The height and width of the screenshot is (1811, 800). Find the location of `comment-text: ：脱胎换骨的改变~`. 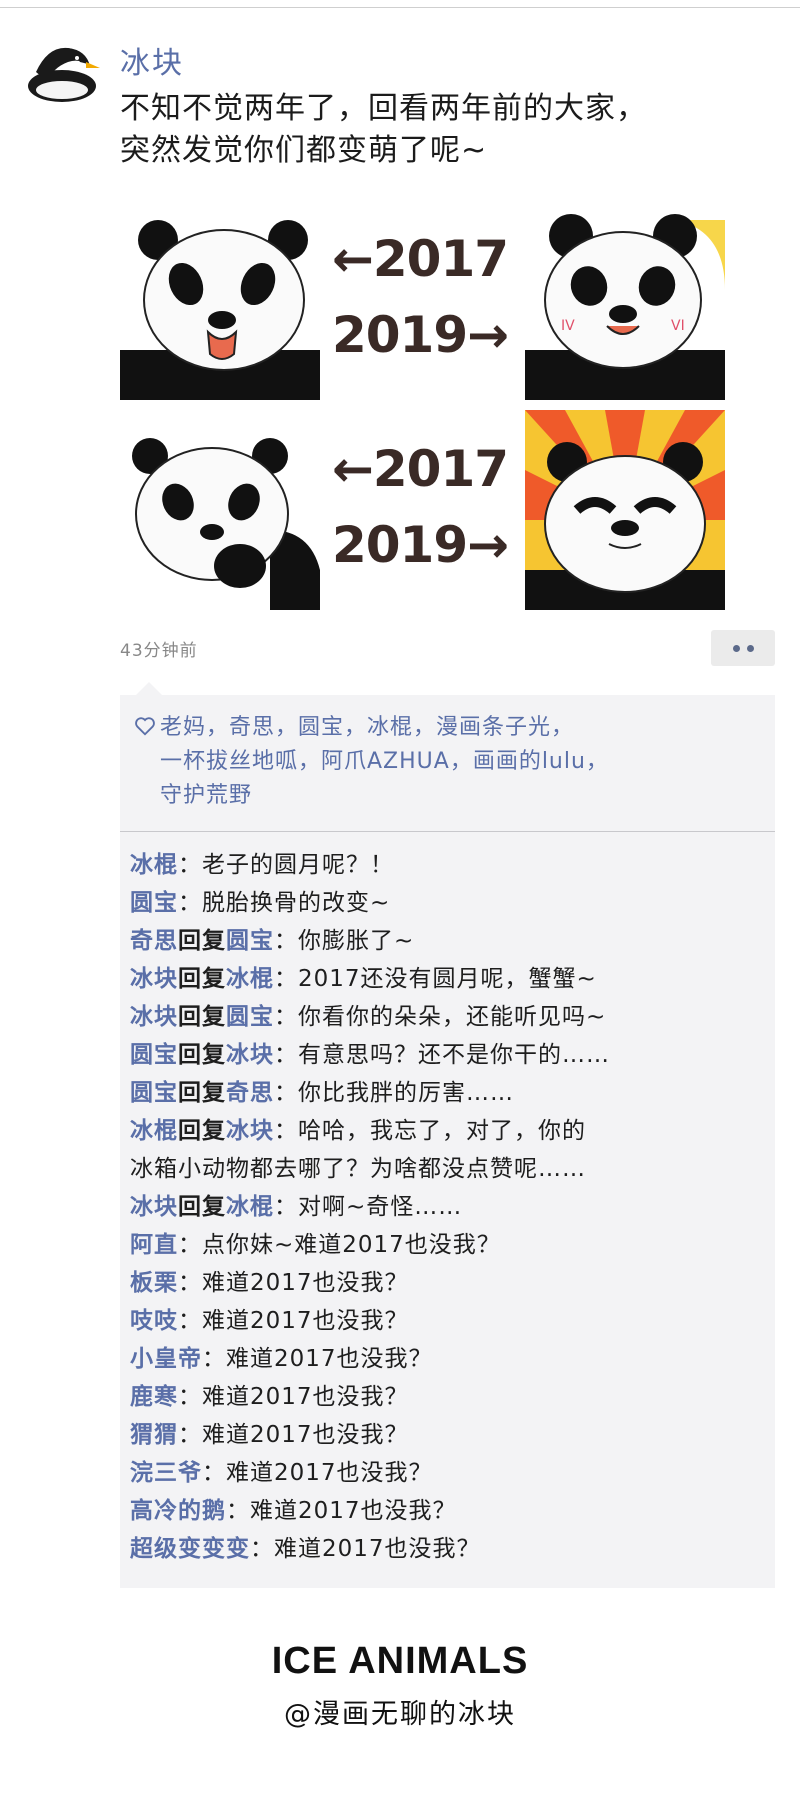

comment-text: ：脱胎换骨的改变~ is located at coordinates (284, 903).